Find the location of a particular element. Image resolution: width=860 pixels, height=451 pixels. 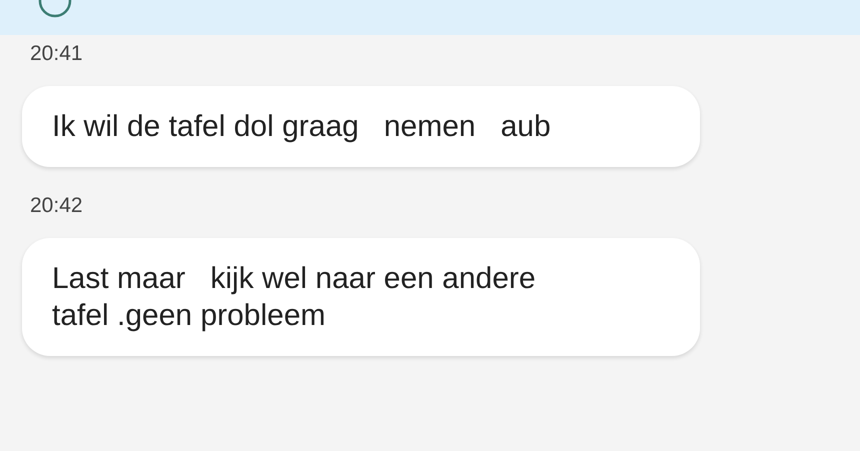

message-time: 20:41 is located at coordinates (56, 54).